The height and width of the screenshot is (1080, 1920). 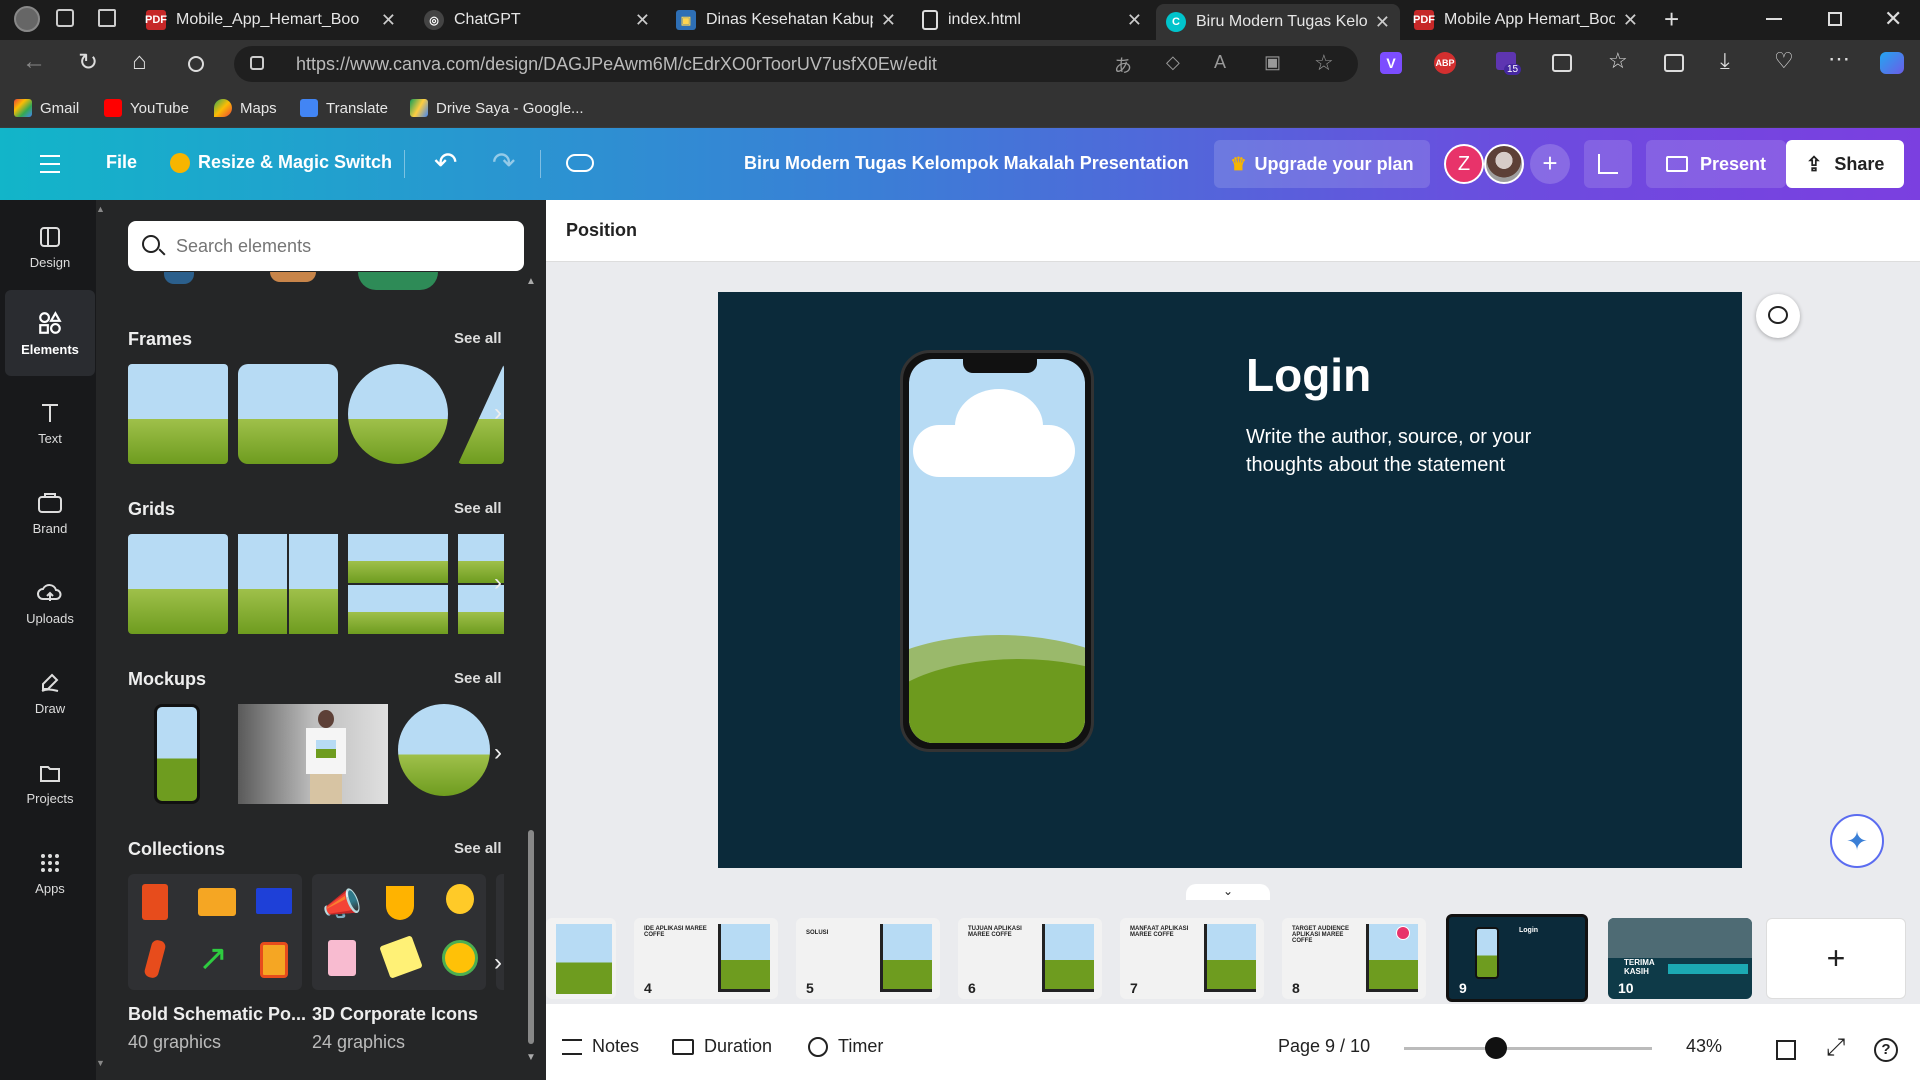 I want to click on zoom-level: 43%, so click(x=1704, y=1046).